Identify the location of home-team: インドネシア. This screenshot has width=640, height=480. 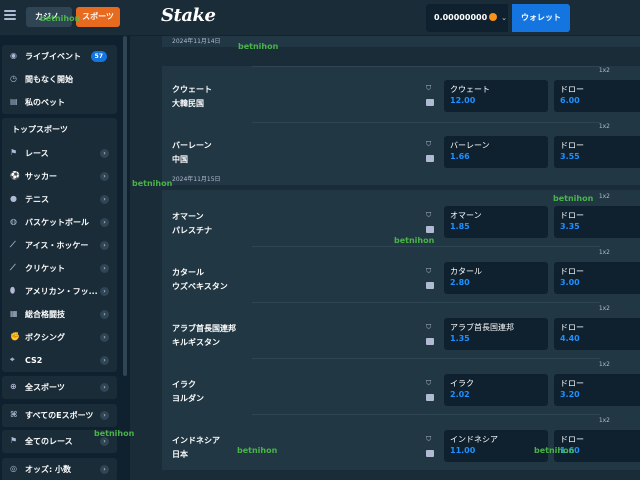
(196, 440).